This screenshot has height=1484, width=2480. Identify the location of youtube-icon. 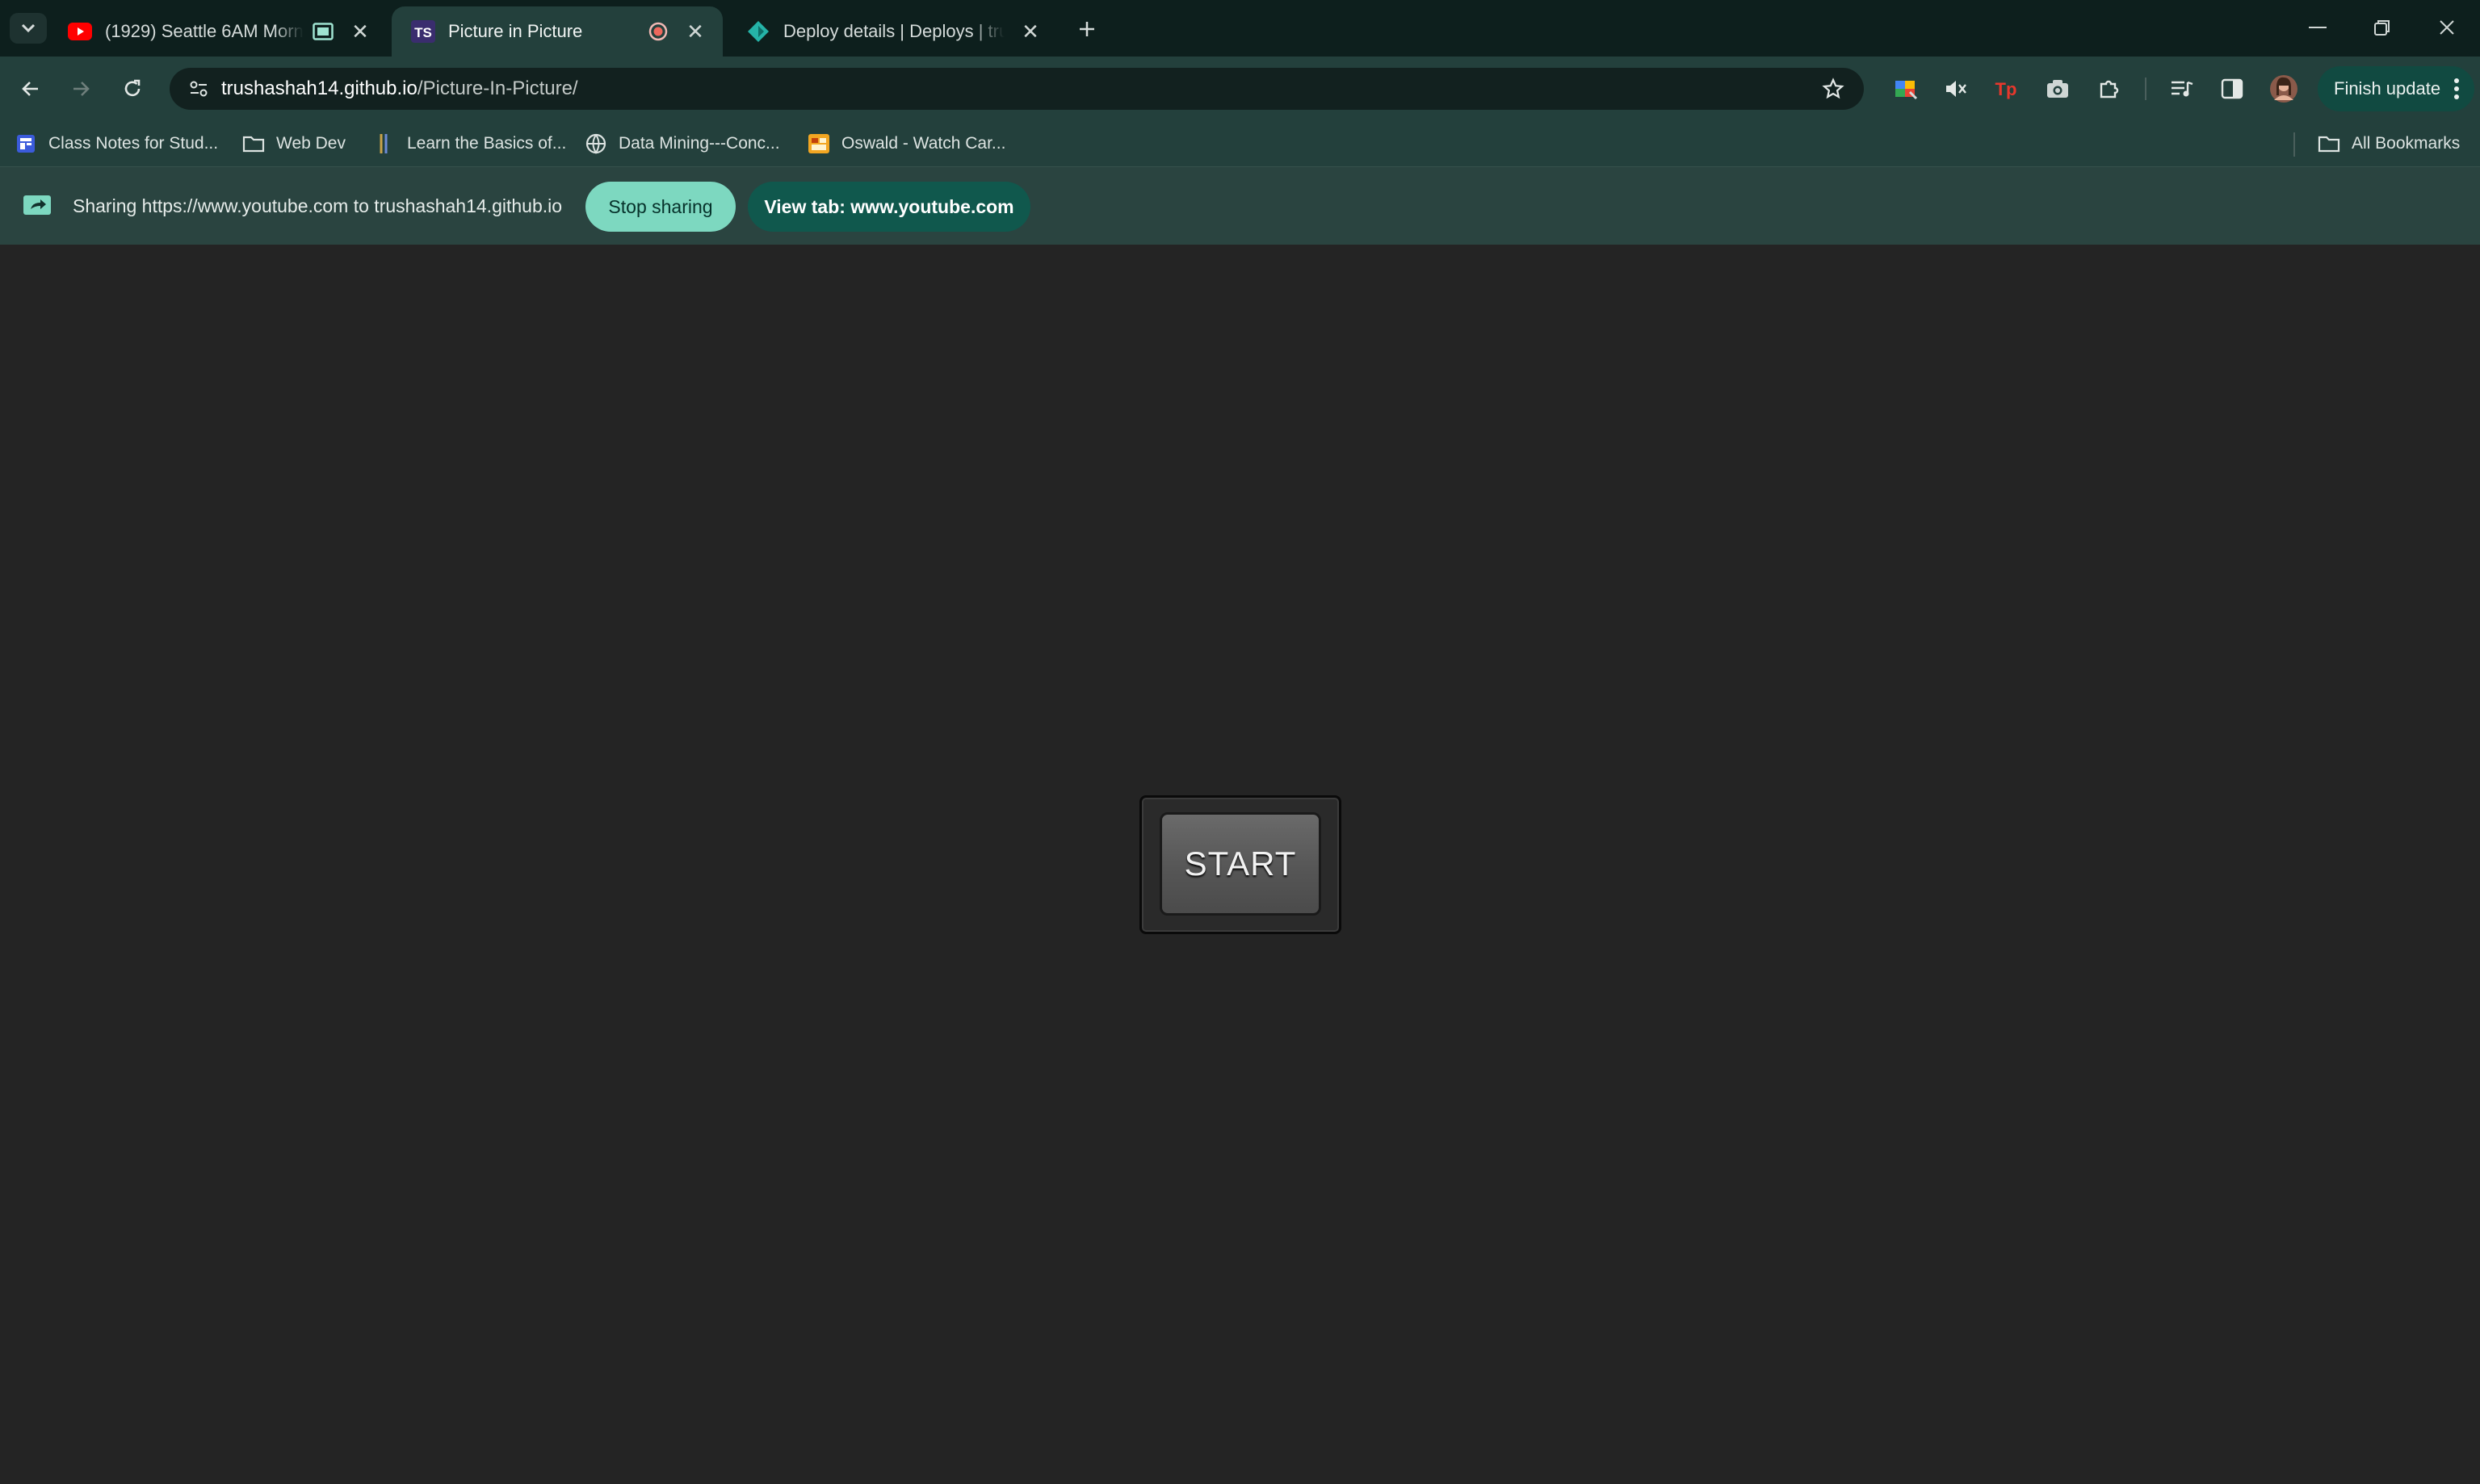
(80, 31).